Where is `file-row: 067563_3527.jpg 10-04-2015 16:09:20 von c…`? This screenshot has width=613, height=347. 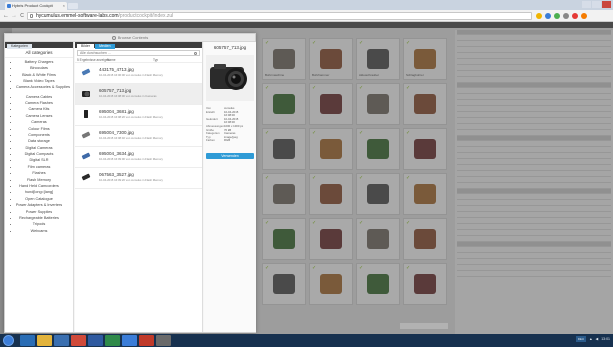 file-row: 067563_3527.jpg 10-04-2015 16:09:20 von c… is located at coordinates (138, 178).